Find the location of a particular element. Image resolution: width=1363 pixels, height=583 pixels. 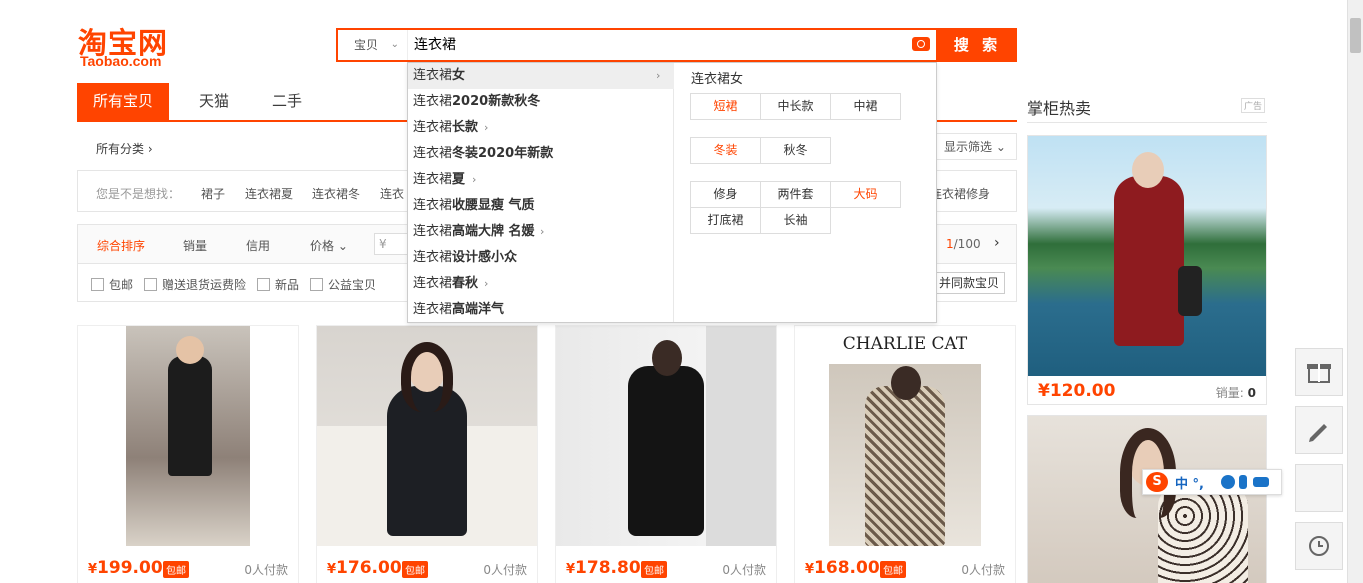

suggest-item: 连衣裙长款 › is located at coordinates (541, 128).